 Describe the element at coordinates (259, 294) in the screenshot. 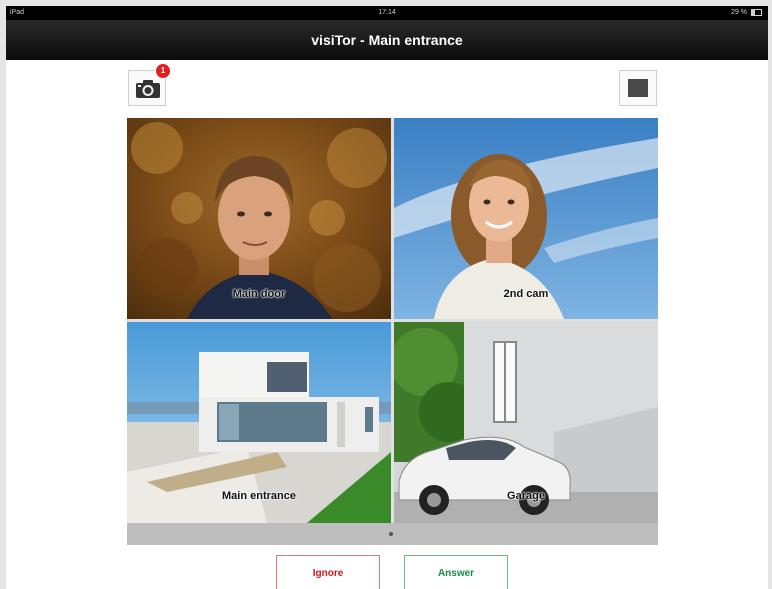

I see `camera-label-main-door: Main door` at that location.